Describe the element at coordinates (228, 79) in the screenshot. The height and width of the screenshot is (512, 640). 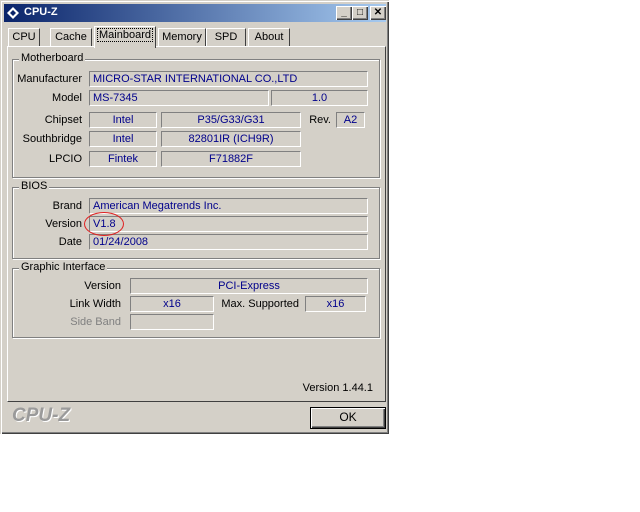
I see `manufacturer-value: MICRO-STAR INTERNATIONAL CO.,LTD` at that location.